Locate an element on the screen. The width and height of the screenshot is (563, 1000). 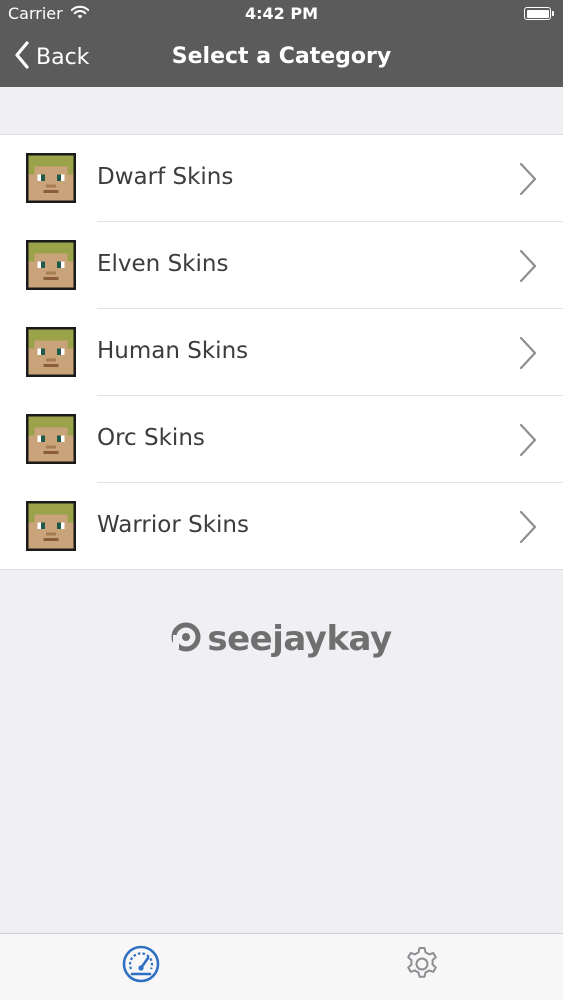
tab-settings is located at coordinates (422, 966).